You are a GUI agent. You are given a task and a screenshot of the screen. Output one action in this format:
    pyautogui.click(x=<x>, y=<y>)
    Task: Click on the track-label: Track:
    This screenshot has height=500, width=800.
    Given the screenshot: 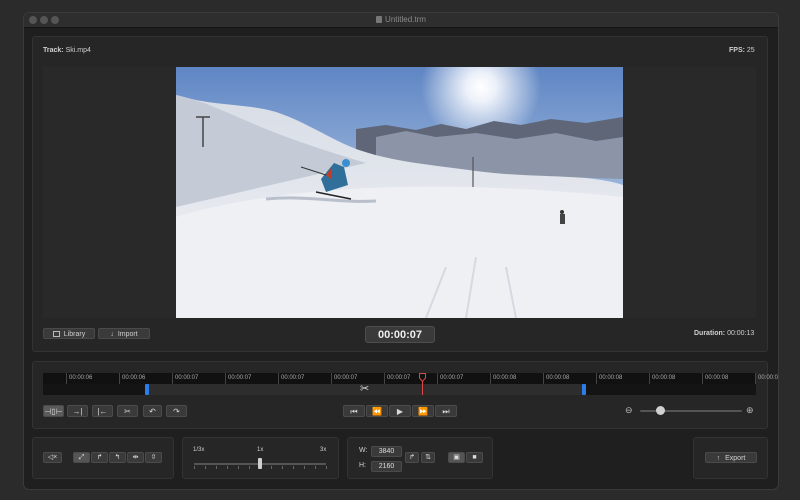 What is the action you would take?
    pyautogui.click(x=53, y=50)
    